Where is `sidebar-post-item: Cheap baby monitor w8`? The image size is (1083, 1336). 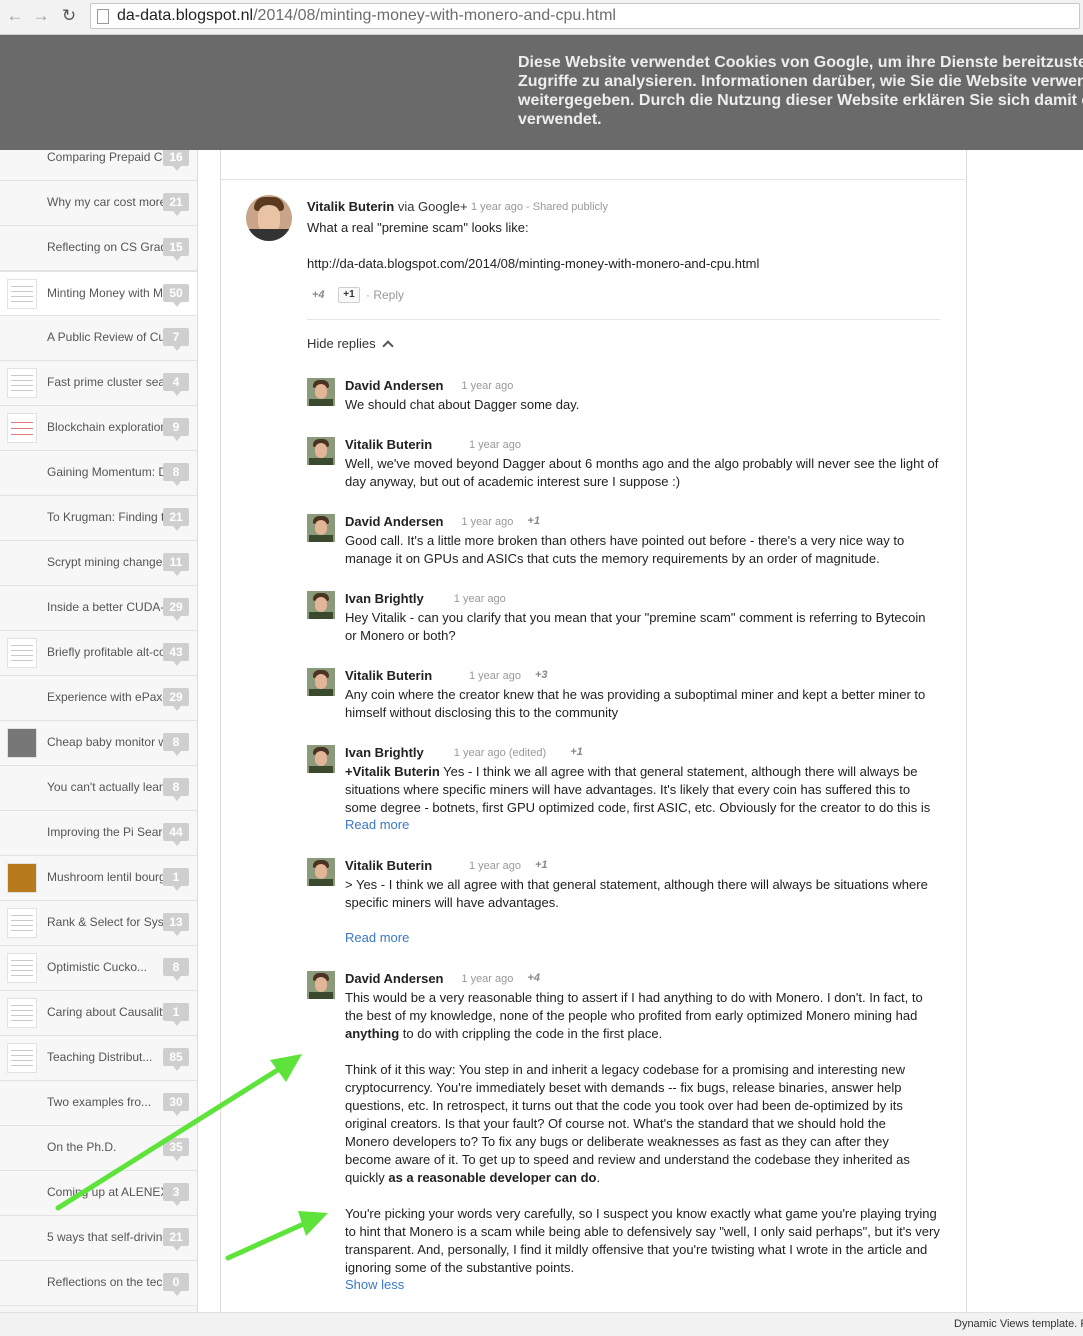 sidebar-post-item: Cheap baby monitor w8 is located at coordinates (98, 743).